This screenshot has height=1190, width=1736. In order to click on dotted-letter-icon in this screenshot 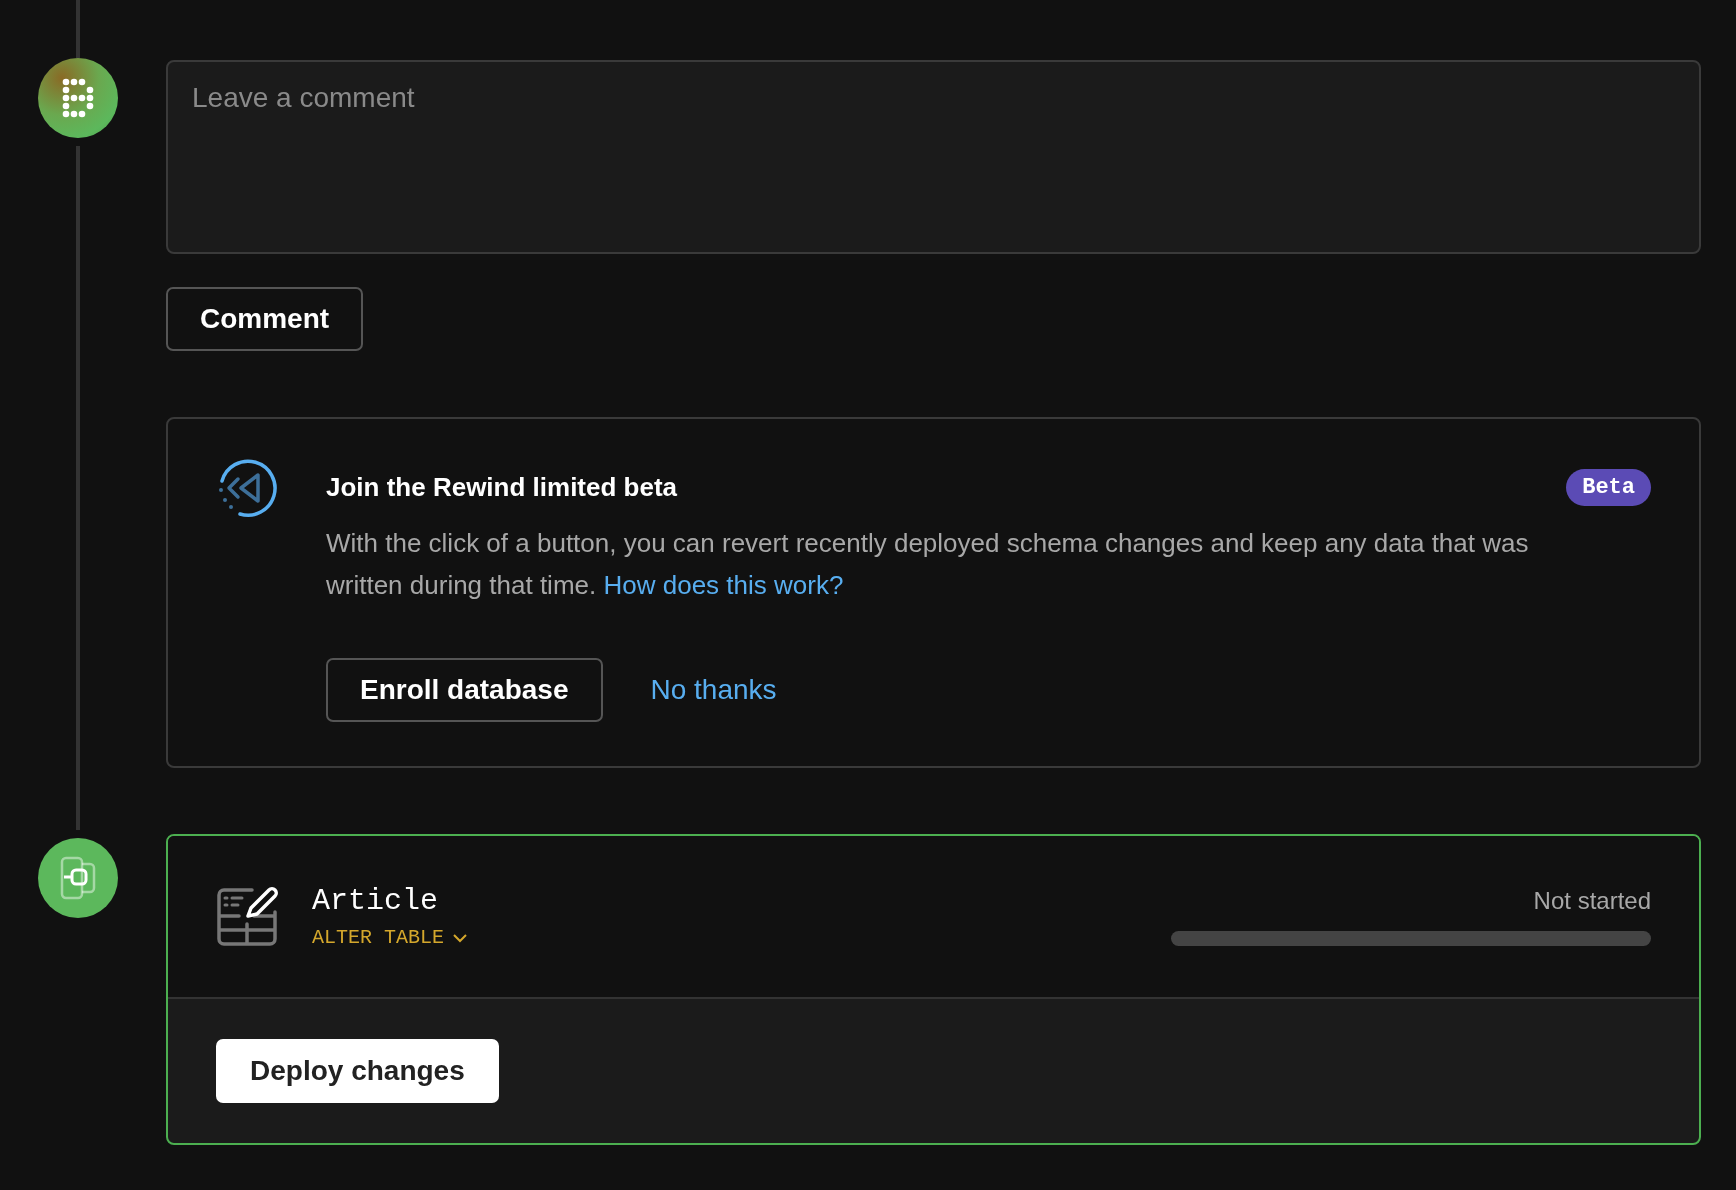, I will do `click(78, 98)`.